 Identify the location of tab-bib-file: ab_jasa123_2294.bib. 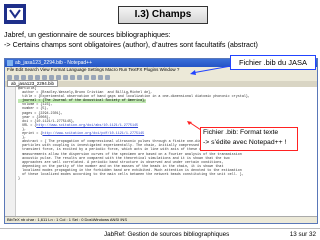
(33, 83).